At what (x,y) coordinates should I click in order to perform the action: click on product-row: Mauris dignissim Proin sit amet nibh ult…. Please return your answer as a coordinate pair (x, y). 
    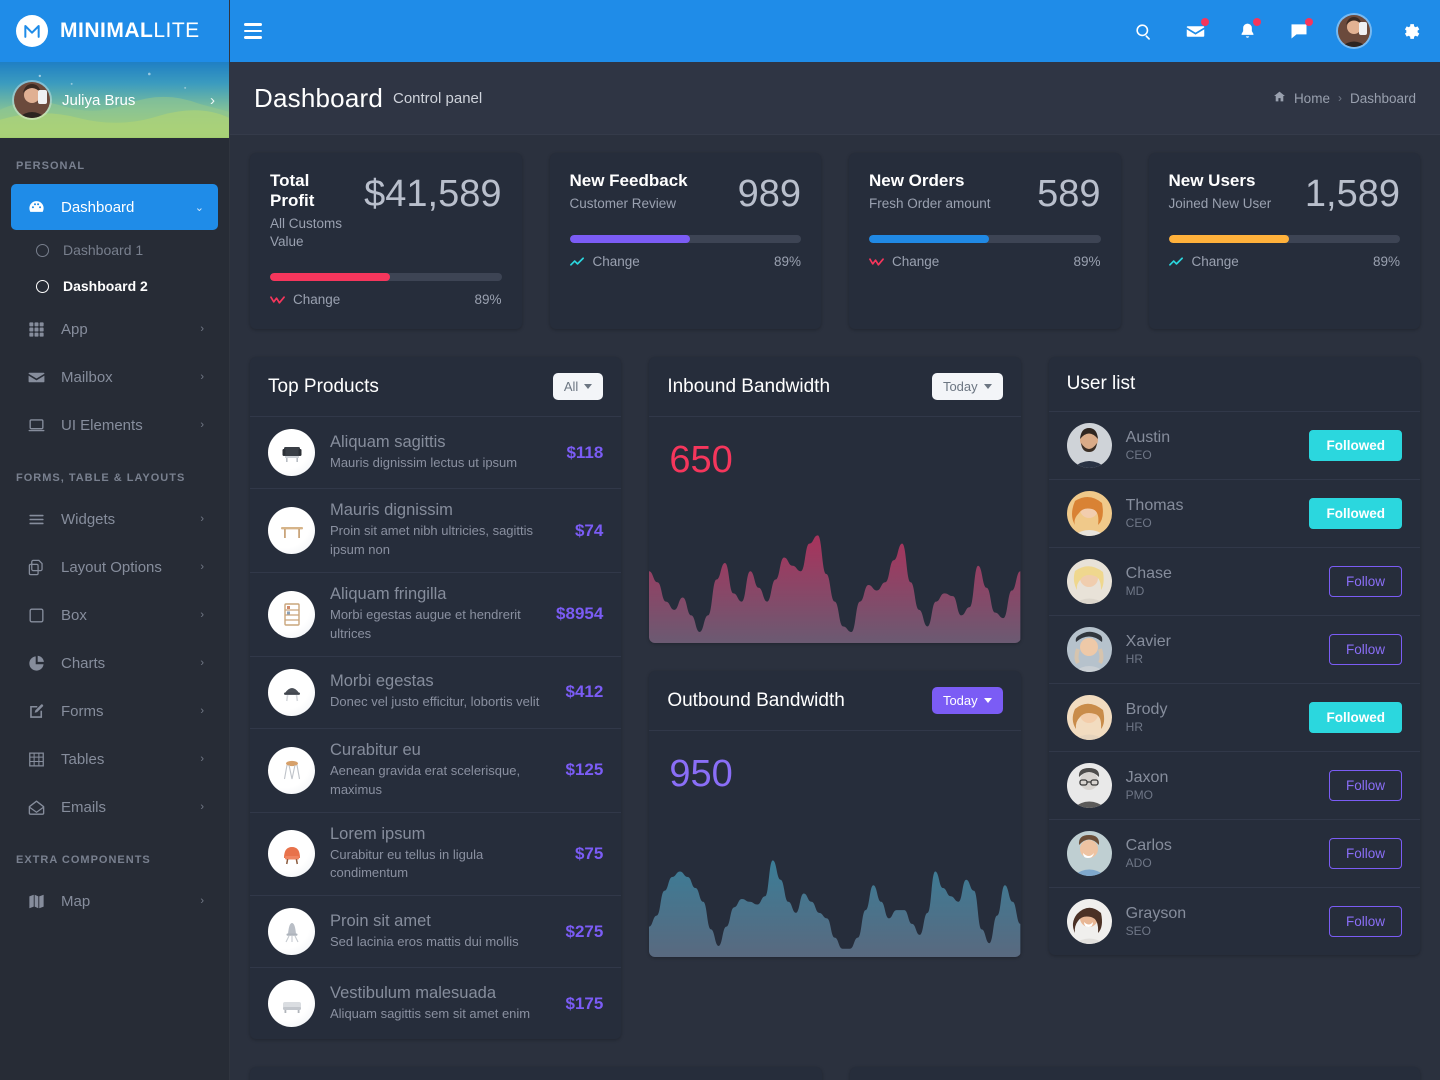
    Looking at the image, I should click on (436, 531).